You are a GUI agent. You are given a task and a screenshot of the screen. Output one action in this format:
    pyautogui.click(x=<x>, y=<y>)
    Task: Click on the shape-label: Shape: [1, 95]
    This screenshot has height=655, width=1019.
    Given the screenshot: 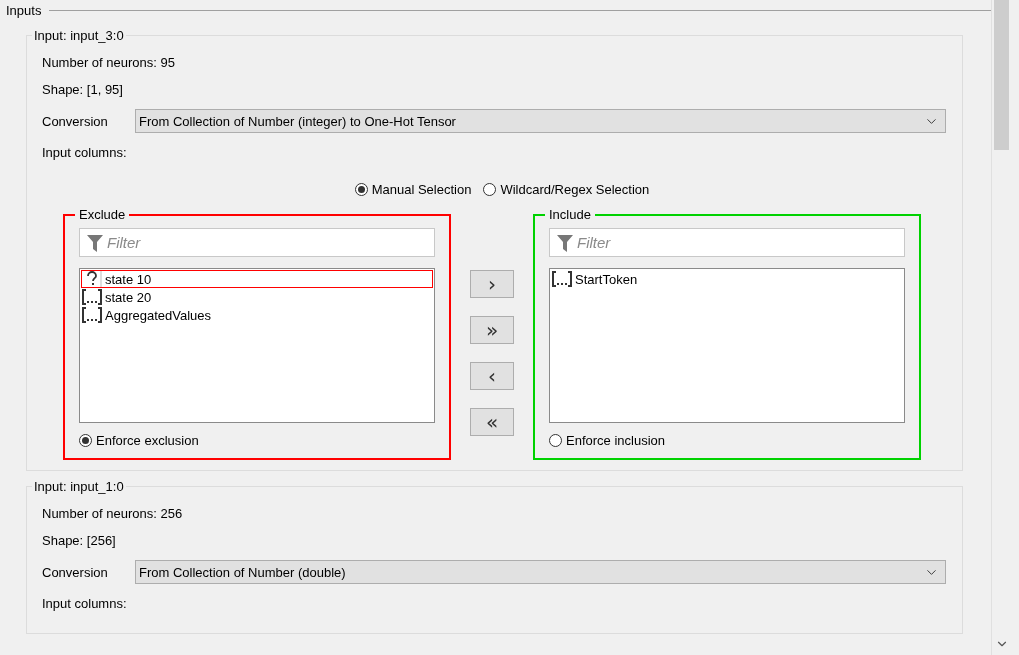 What is the action you would take?
    pyautogui.click(x=83, y=89)
    